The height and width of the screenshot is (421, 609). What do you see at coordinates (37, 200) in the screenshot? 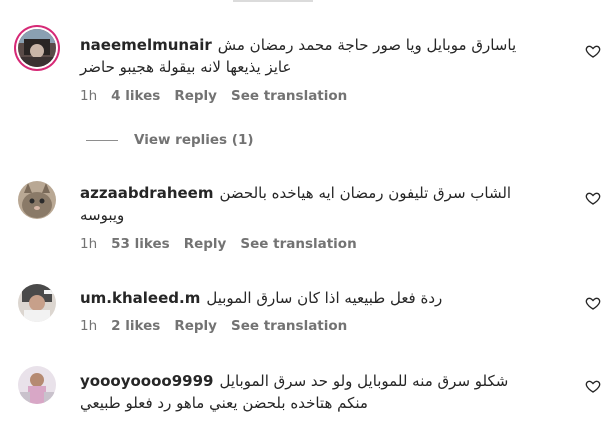
I see `cat-avatar-icon` at bounding box center [37, 200].